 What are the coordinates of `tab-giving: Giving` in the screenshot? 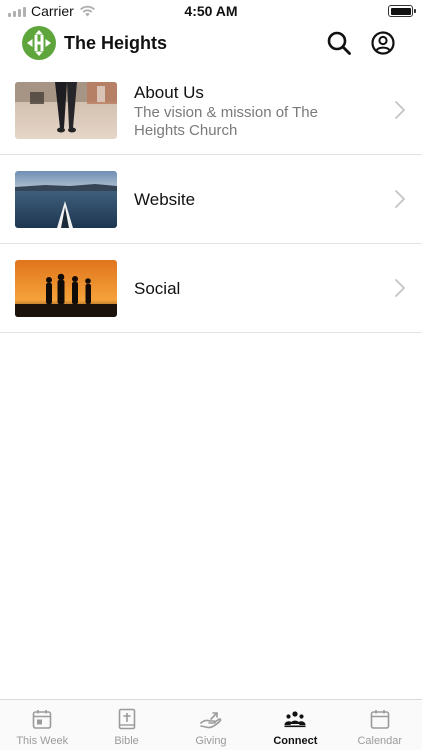 It's located at (211, 725).